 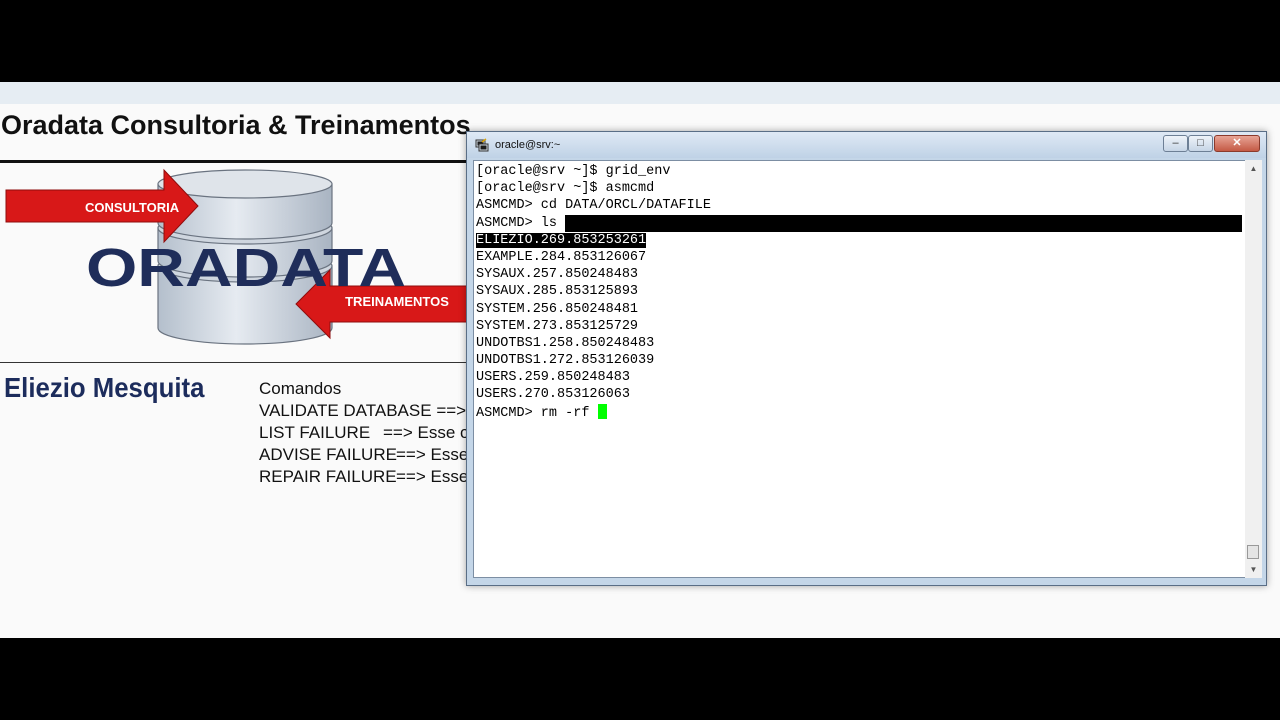 What do you see at coordinates (1253, 369) in the screenshot?
I see `terminal-scrollbar: ▲ ▼` at bounding box center [1253, 369].